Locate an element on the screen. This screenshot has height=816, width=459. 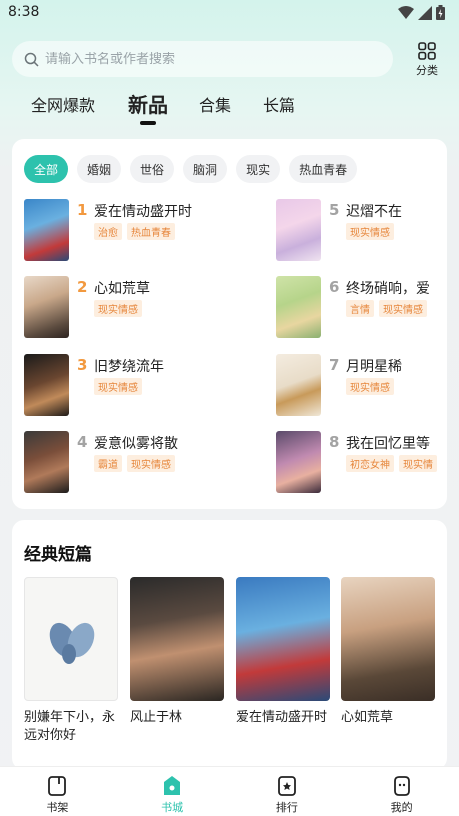
status-time: 8:38 is located at coordinates (24, 12).